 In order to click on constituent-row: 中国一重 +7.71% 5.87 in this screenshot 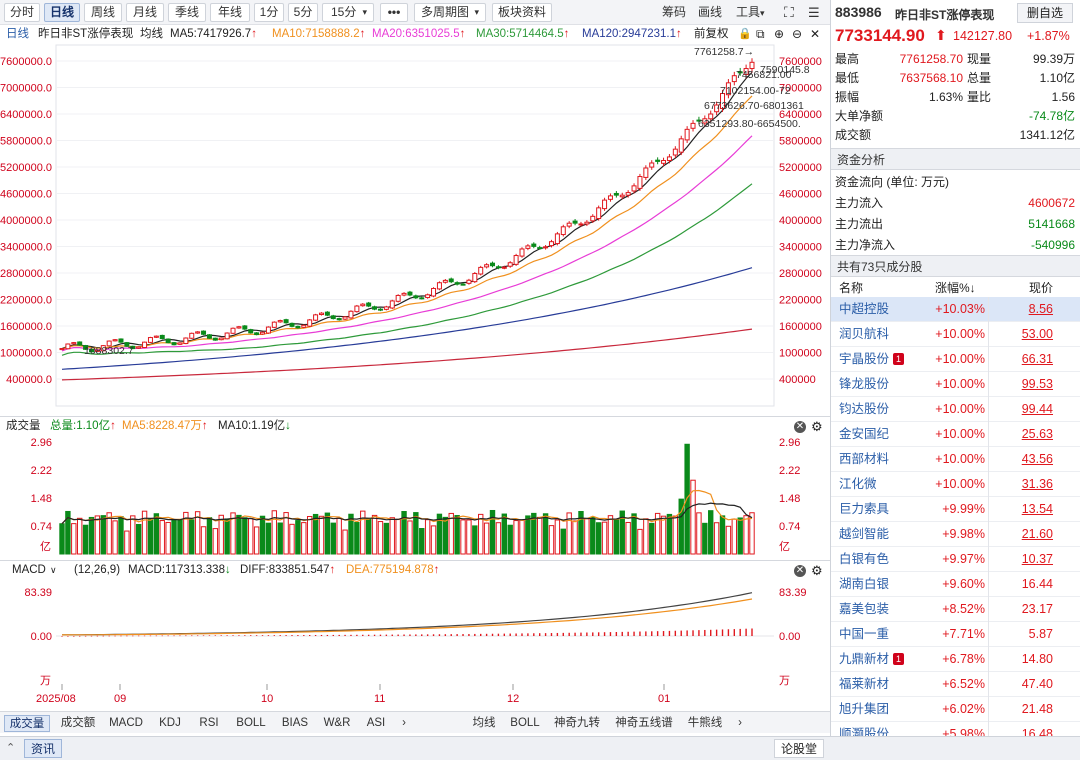, I will do `click(955, 634)`.